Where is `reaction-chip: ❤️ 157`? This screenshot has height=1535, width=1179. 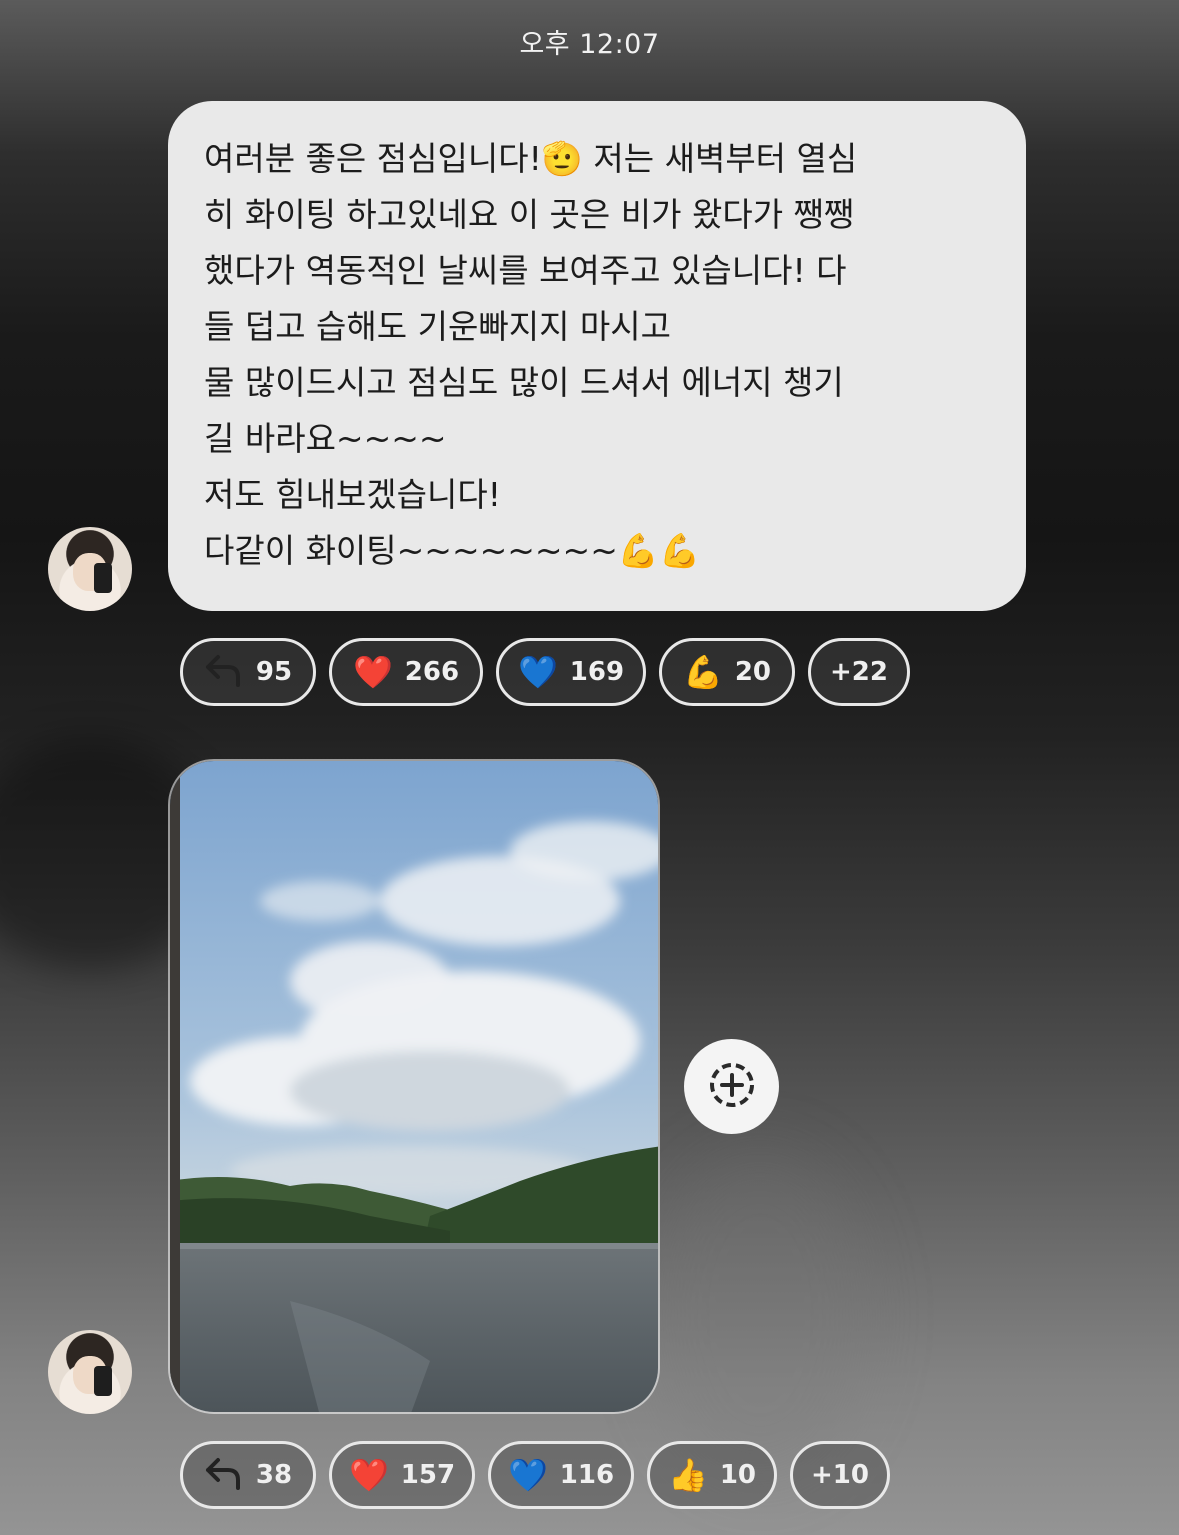
reaction-chip: ❤️ 157 is located at coordinates (402, 1475).